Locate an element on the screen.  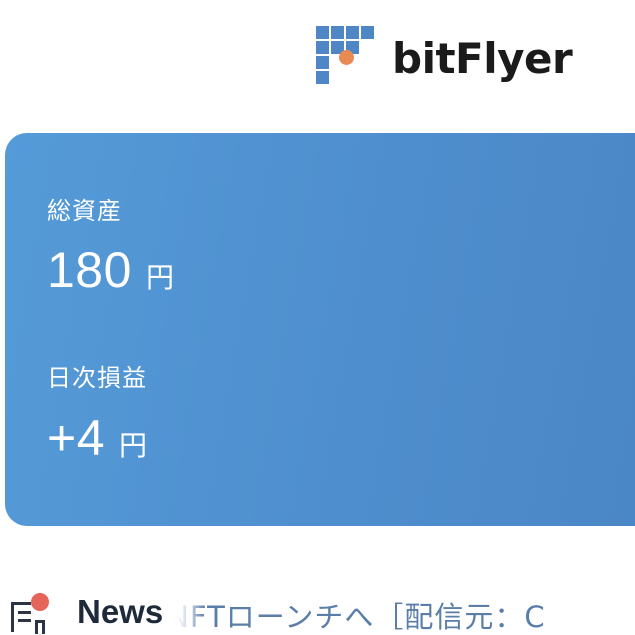
news-title: News is located at coordinates (120, 611).